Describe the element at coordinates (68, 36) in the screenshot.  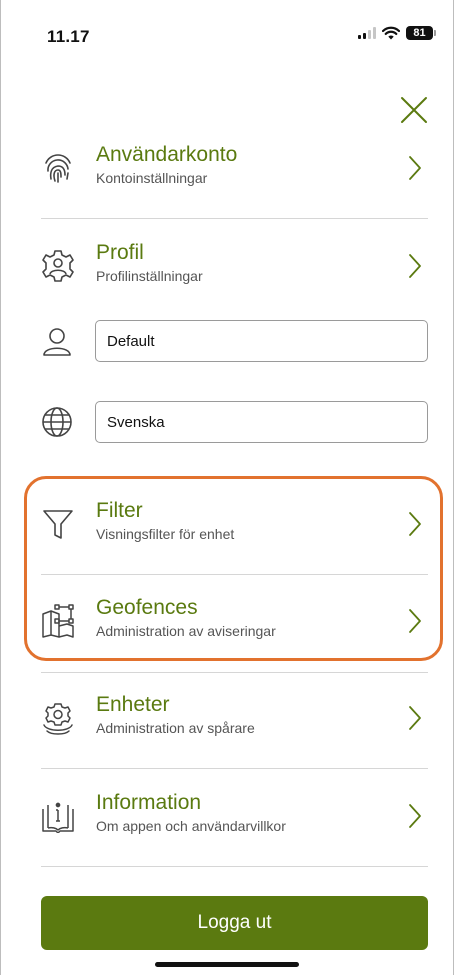
I see `status-time: 11.17` at that location.